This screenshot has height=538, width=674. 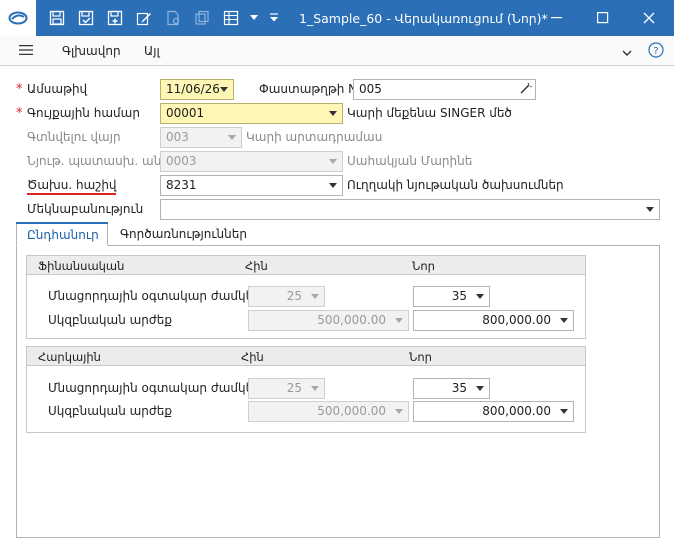 I want to click on save-icon, so click(x=56, y=18).